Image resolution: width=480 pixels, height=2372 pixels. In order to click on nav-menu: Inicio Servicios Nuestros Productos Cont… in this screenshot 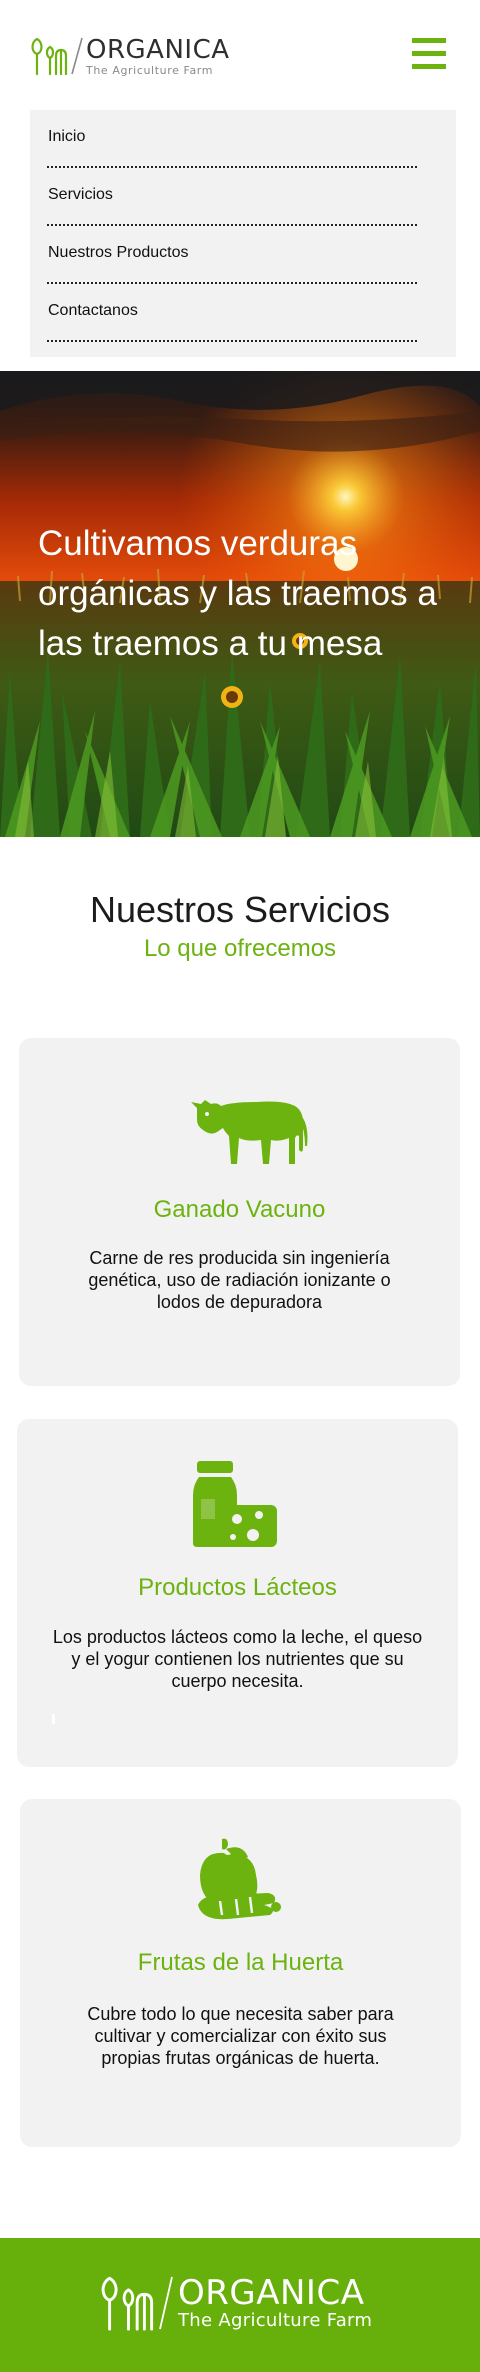, I will do `click(243, 233)`.